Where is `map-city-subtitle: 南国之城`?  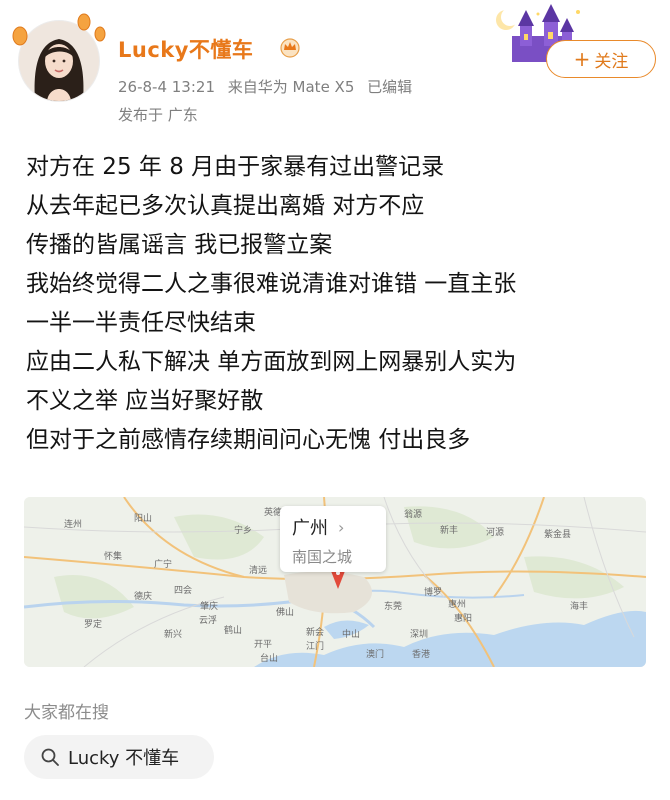
map-city-subtitle: 南国之城 is located at coordinates (322, 557).